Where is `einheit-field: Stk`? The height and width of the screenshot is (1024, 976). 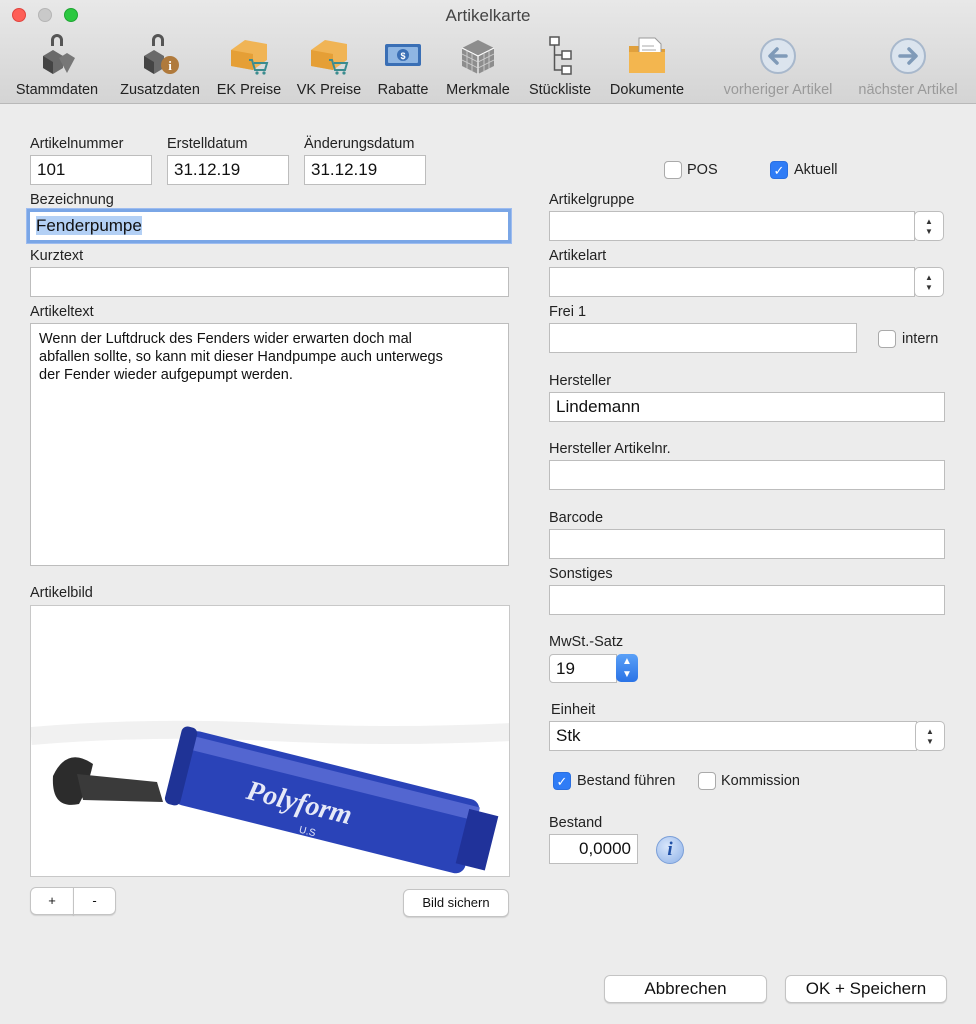
einheit-field: Stk is located at coordinates (733, 736).